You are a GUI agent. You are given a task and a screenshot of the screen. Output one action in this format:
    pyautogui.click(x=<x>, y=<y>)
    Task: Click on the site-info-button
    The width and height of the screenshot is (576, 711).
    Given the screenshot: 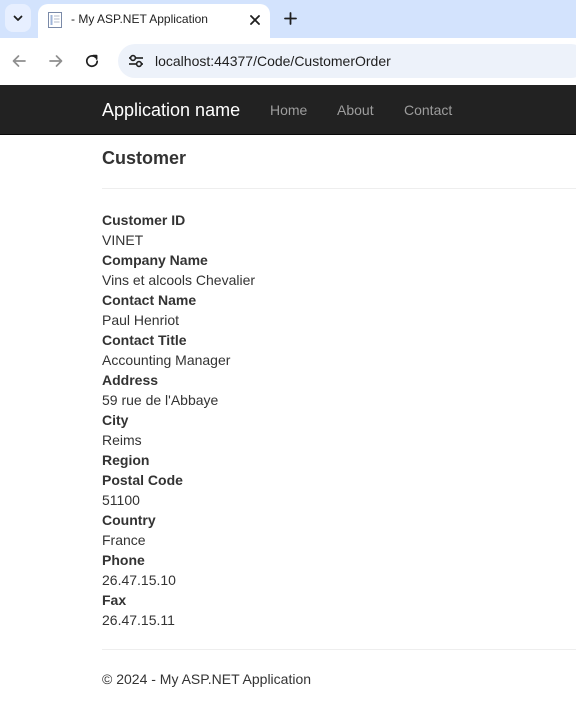 What is the action you would take?
    pyautogui.click(x=136, y=61)
    